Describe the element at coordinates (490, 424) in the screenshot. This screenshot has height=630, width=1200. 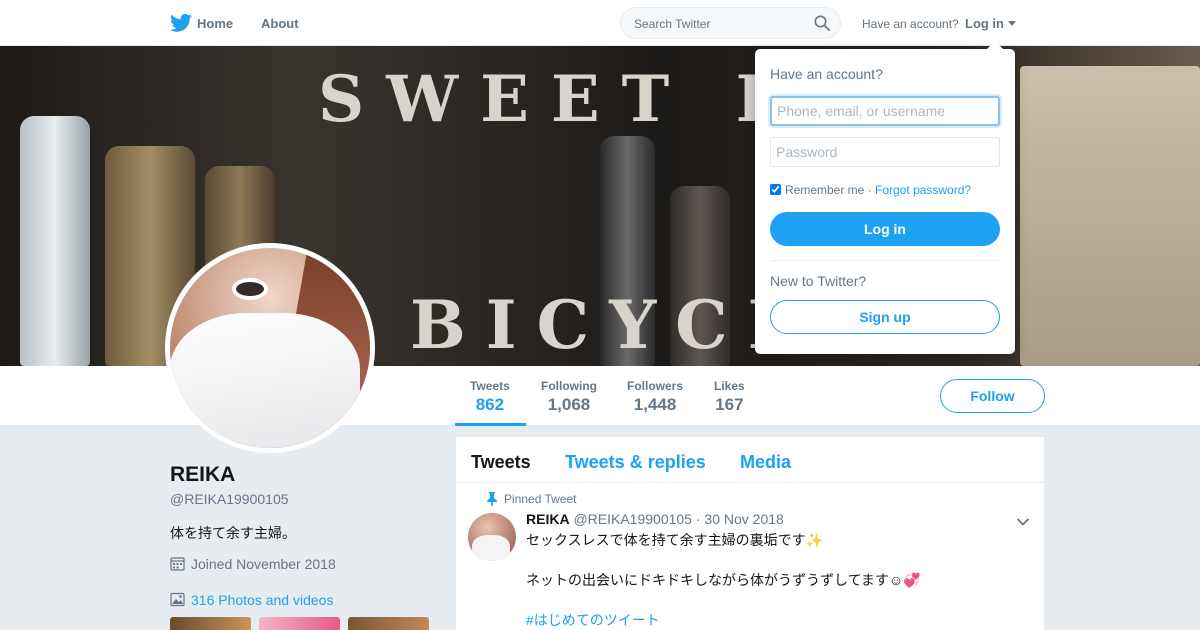
I see `active-stat-underline` at that location.